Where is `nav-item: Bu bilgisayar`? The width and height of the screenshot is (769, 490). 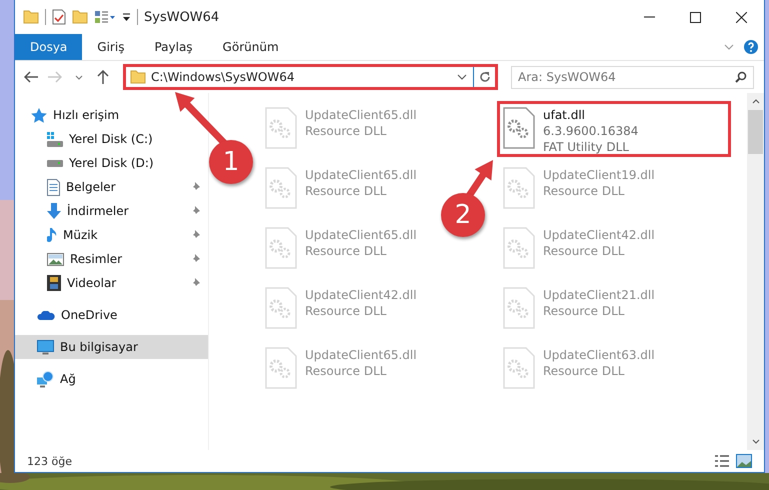 nav-item: Bu bilgisayar is located at coordinates (111, 347).